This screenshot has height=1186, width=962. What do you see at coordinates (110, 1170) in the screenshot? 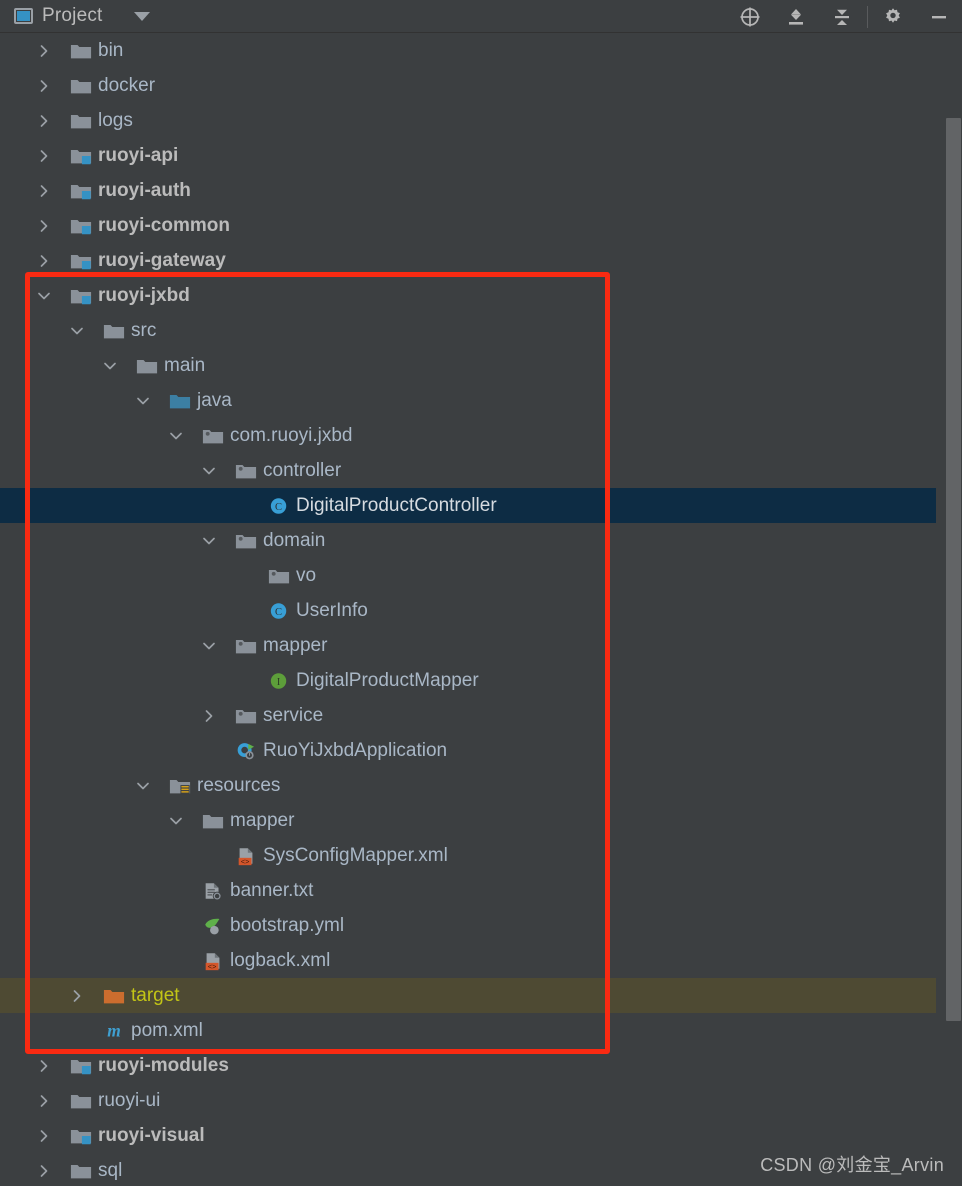
I see `tree-row-label: sql` at bounding box center [110, 1170].